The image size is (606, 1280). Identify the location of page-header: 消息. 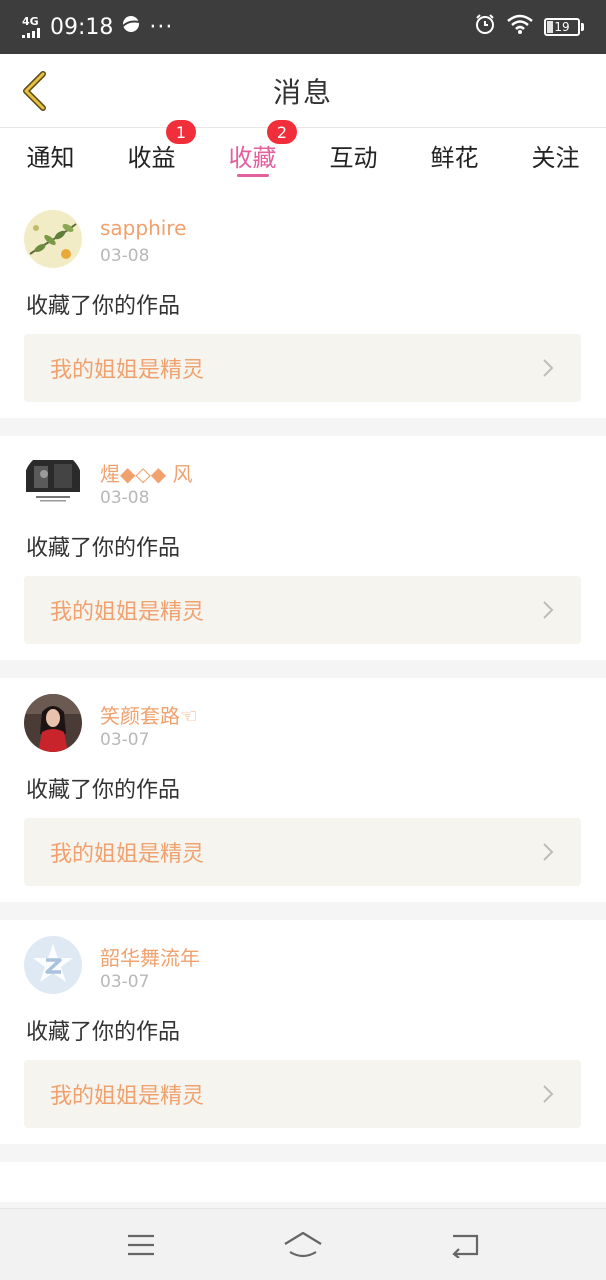
(303, 91).